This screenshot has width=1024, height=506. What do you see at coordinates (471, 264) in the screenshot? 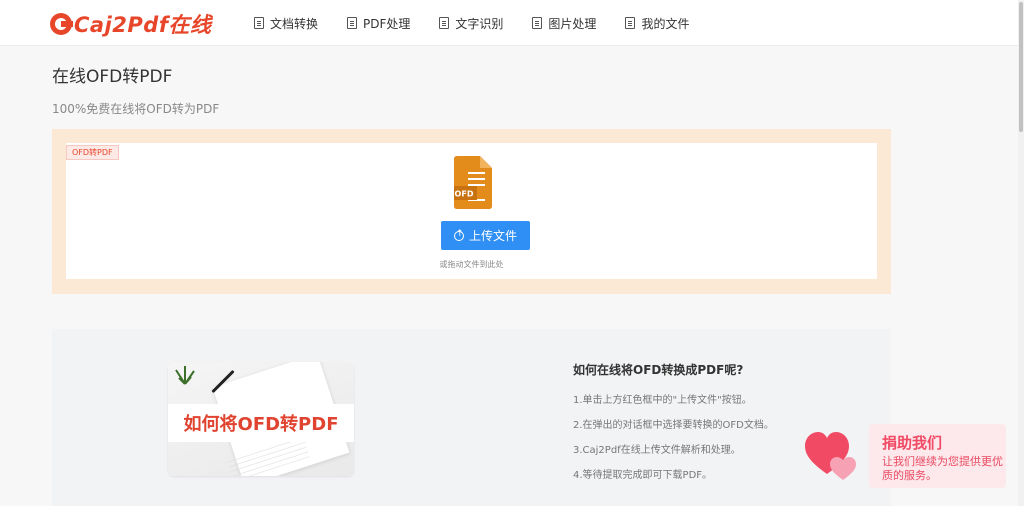
I see `drag-hint: 或拖动文件到此处` at bounding box center [471, 264].